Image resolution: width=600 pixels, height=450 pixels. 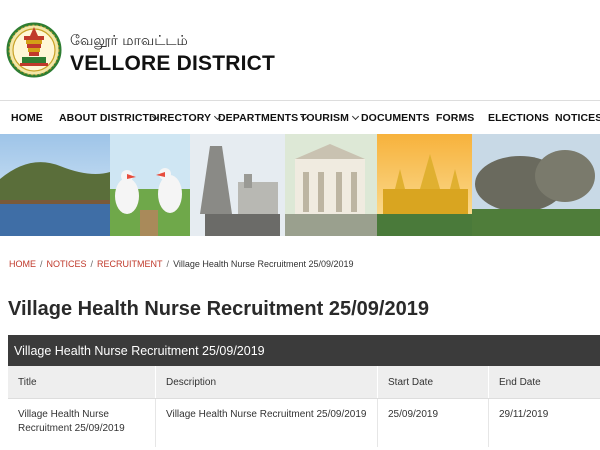 I want to click on cell-end-date: 29/11/2019, so click(x=524, y=414).